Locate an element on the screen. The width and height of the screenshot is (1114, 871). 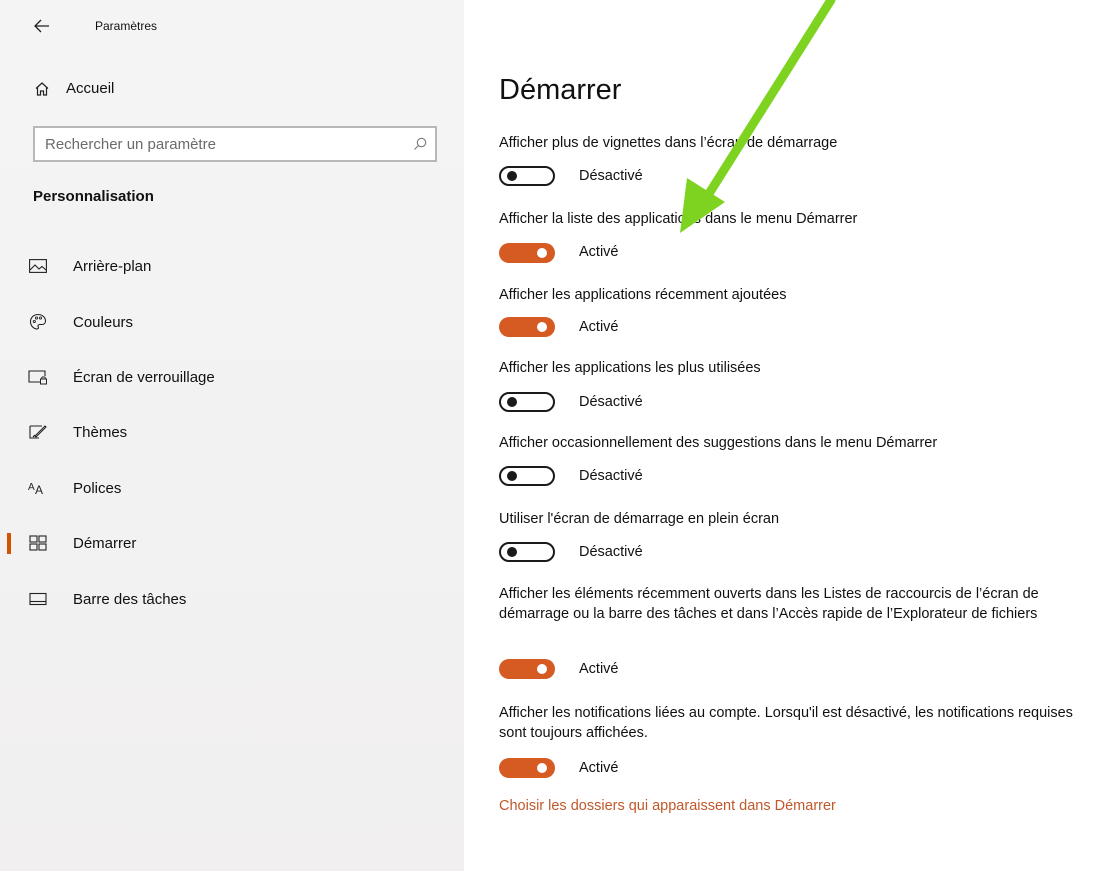
sidebar-item-label: Démarrer is located at coordinates (105, 543).